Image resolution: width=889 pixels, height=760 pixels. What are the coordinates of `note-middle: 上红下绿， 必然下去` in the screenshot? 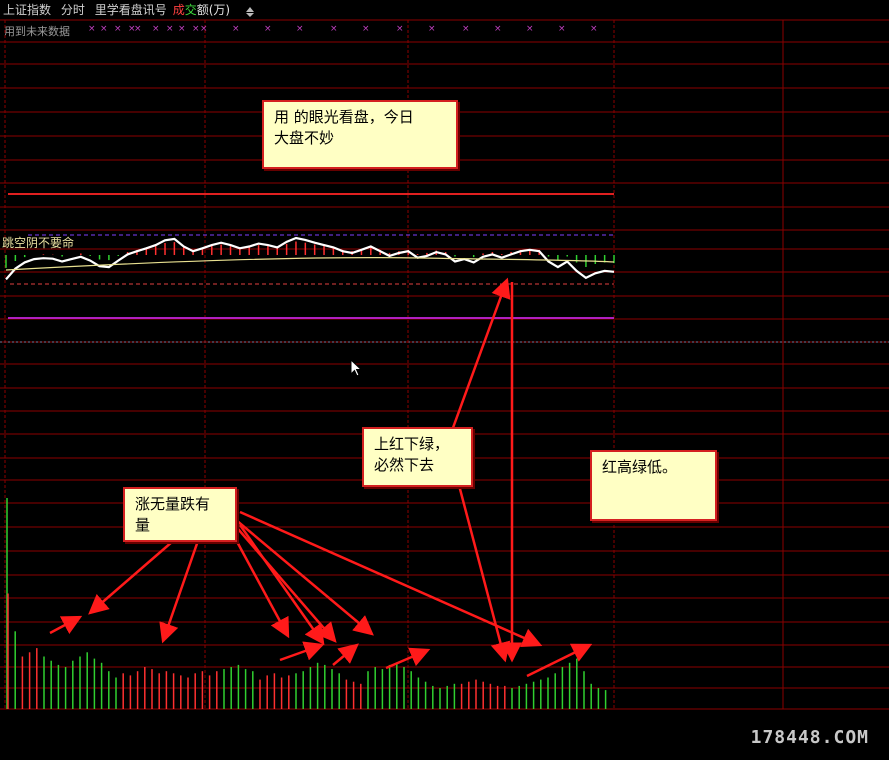 It's located at (417, 457).